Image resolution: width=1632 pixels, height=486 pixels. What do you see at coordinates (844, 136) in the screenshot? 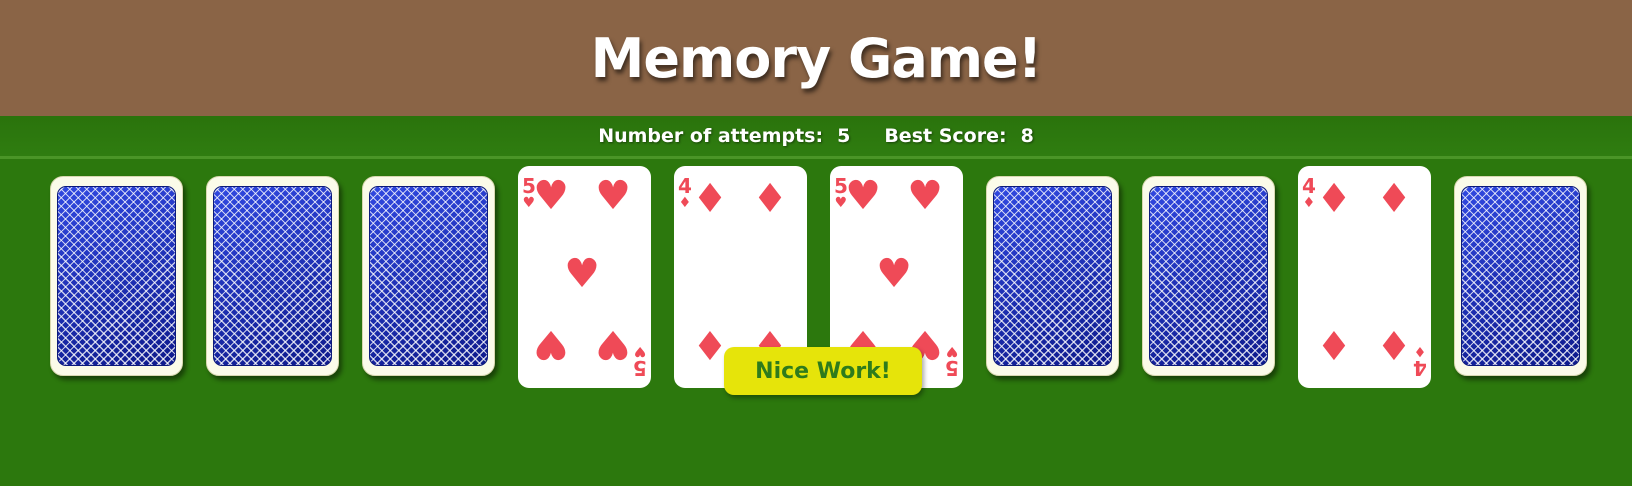
I see `attempts-value: 5` at bounding box center [844, 136].